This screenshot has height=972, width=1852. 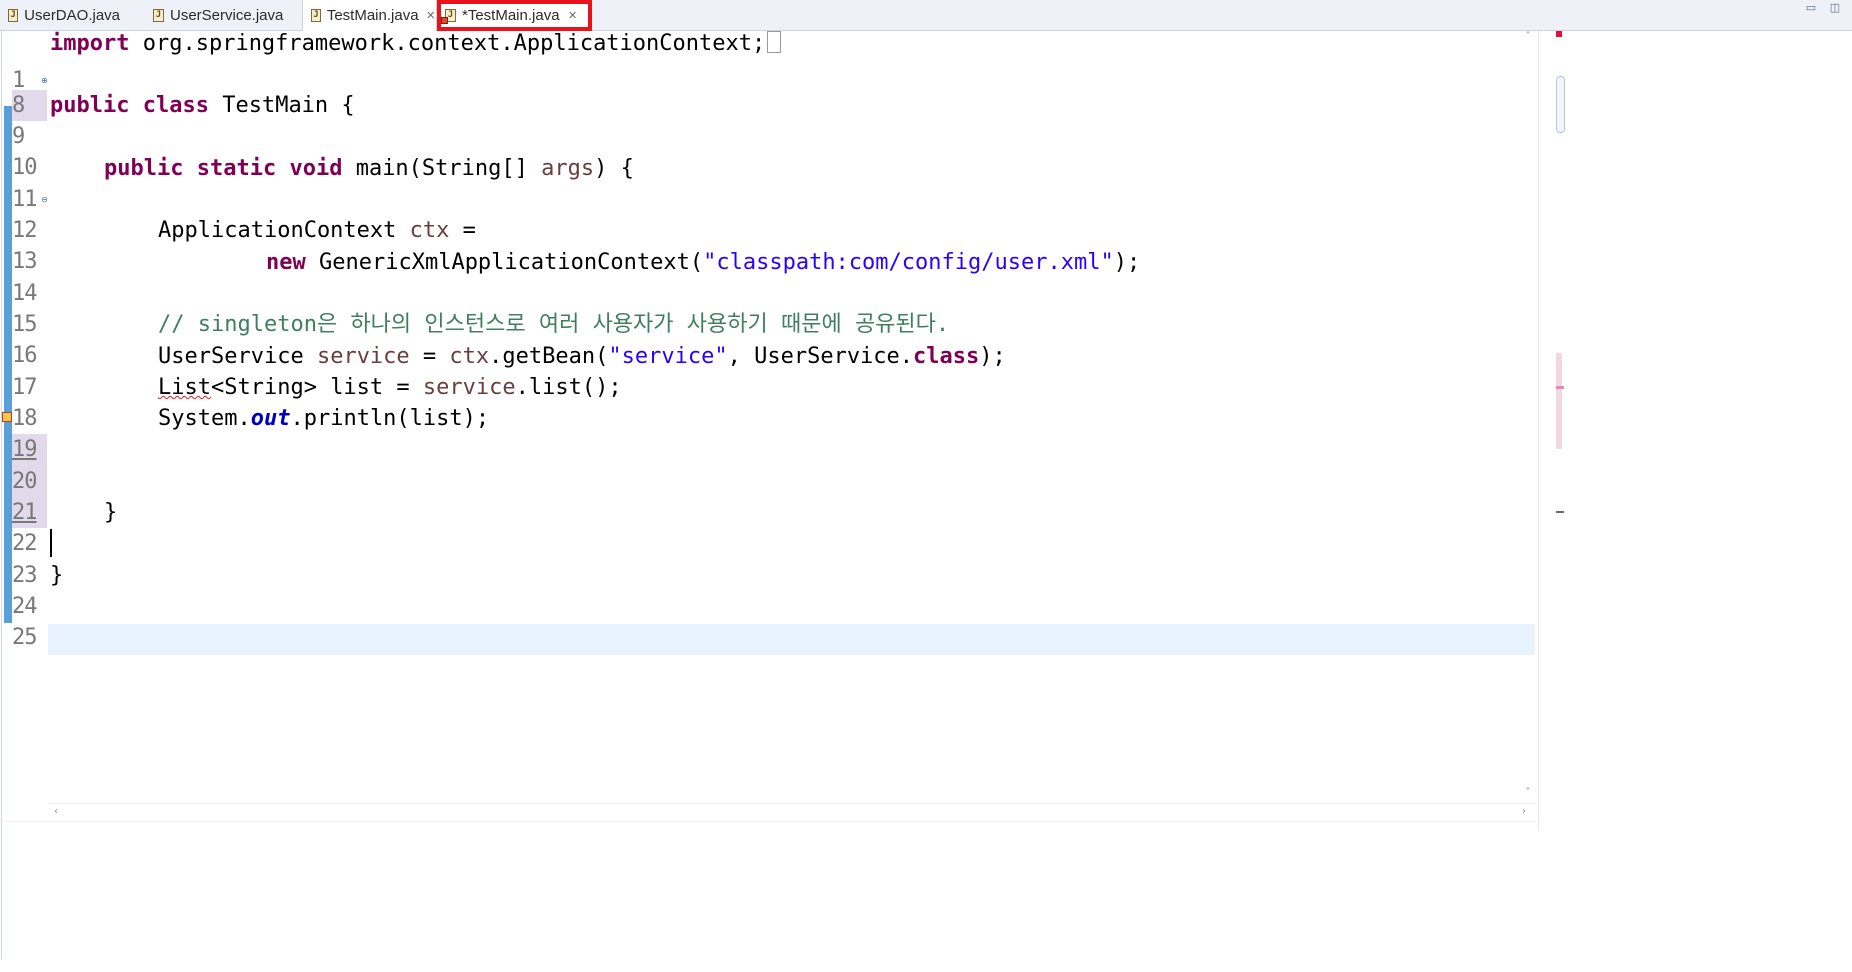 I want to click on line-number: 17, so click(x=25, y=387).